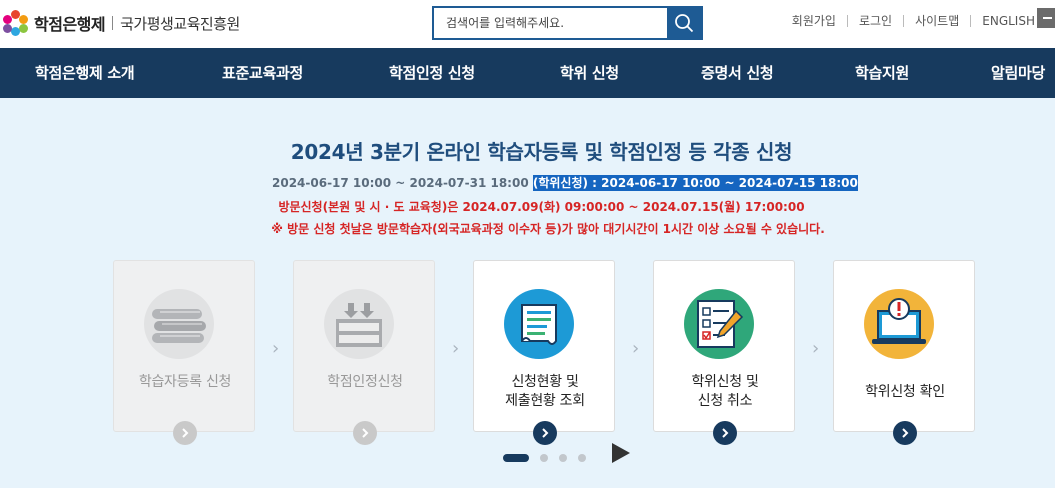 This screenshot has width=1055, height=488. Describe the element at coordinates (905, 392) in the screenshot. I see `card-label: 학위신청 확인` at that location.